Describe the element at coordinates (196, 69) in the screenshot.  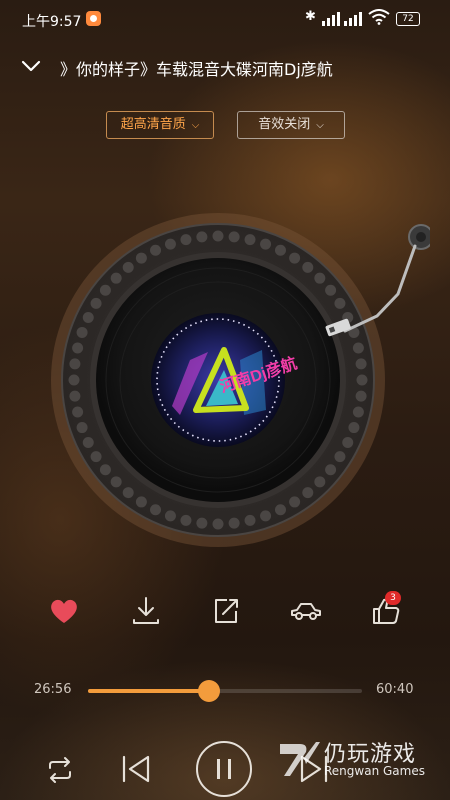
I see `song-title: 》你的样子》车载混音大碟河南Dj彦航` at that location.